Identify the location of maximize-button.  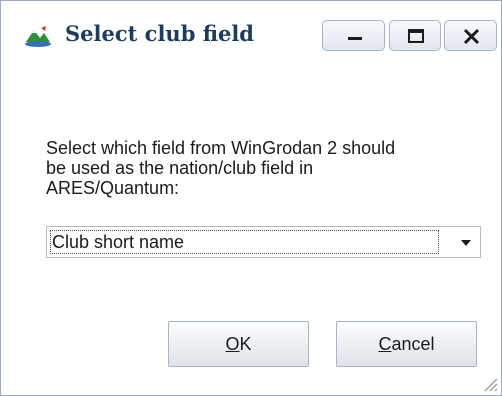
(415, 35).